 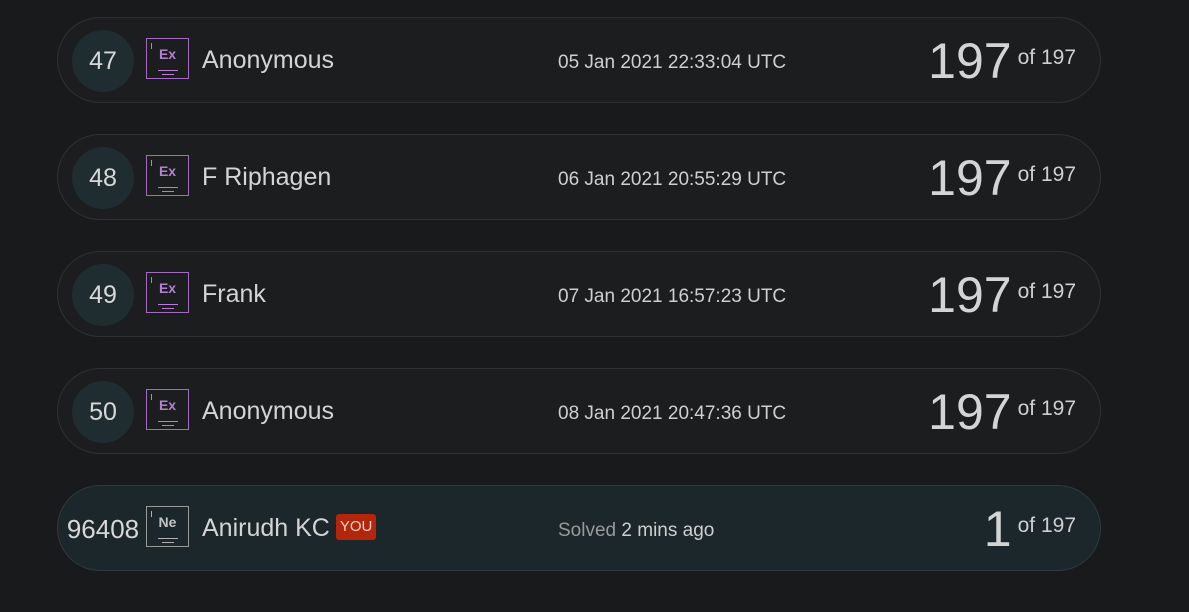 I want to click on solved-ago: 2 mins ago, so click(x=668, y=530).